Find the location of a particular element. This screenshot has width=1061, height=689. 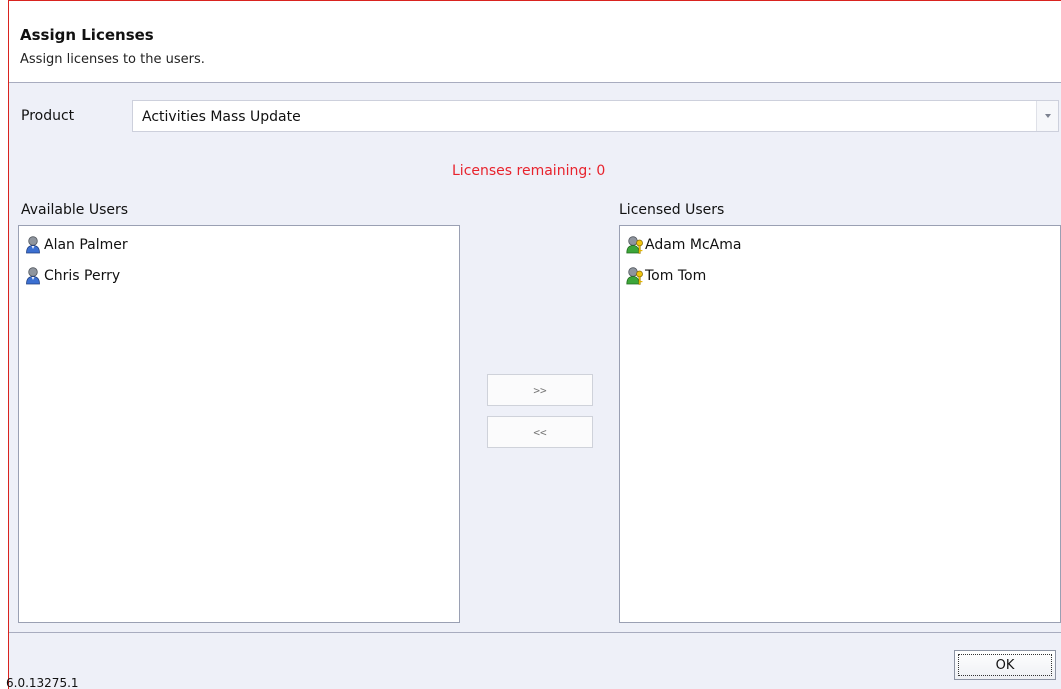

focus-outline is located at coordinates (1005, 665).